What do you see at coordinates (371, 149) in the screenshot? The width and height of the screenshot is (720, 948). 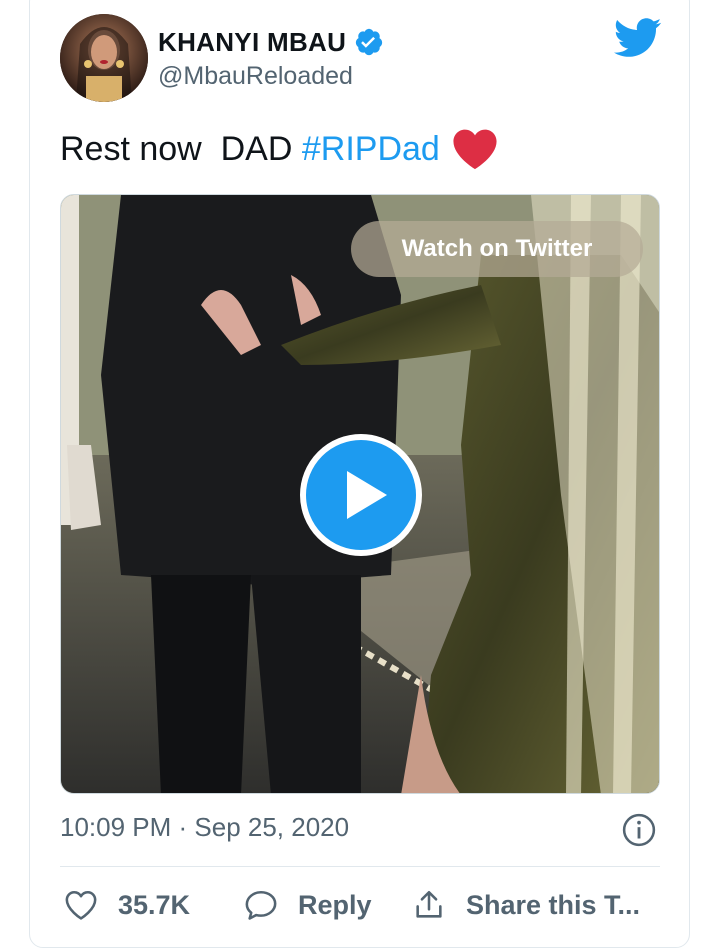 I see `hashtag-link: #RIPDad` at bounding box center [371, 149].